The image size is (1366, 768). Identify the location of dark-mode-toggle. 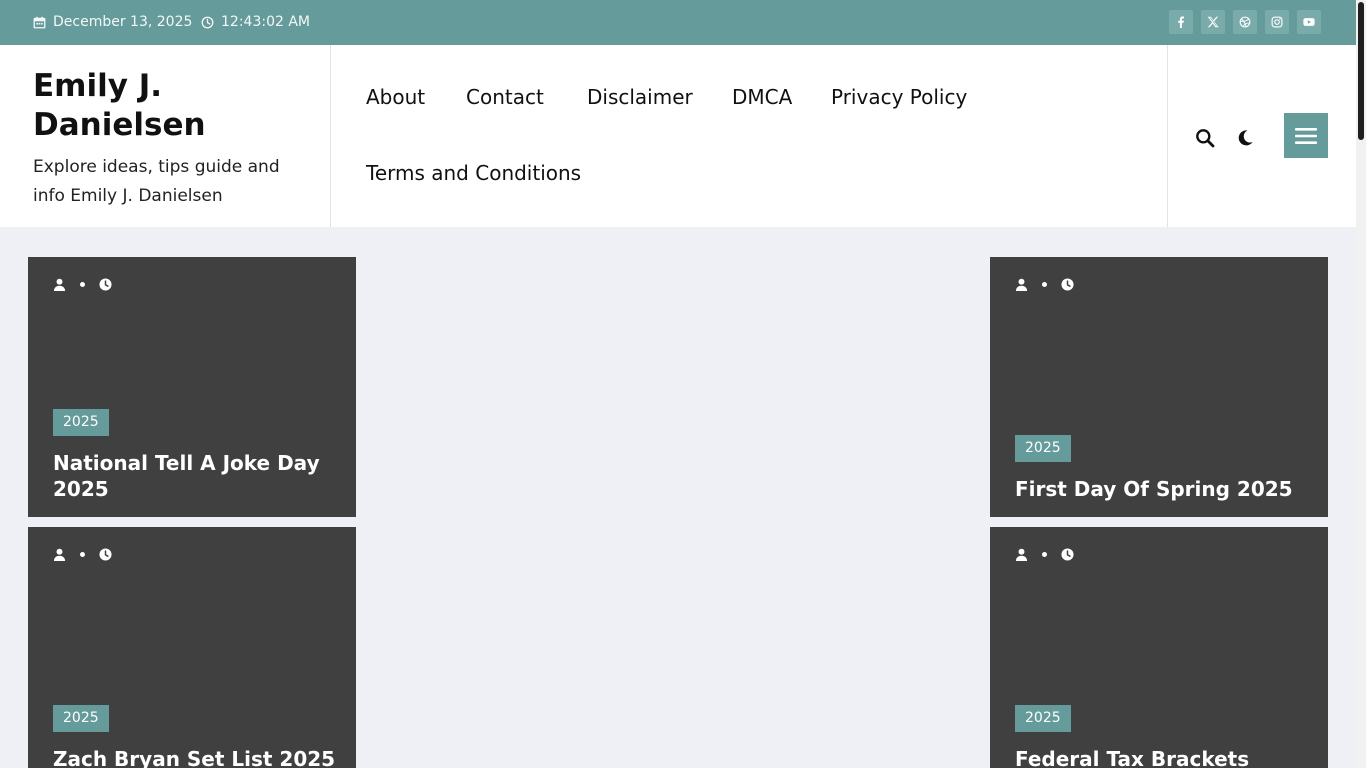
(1245, 138).